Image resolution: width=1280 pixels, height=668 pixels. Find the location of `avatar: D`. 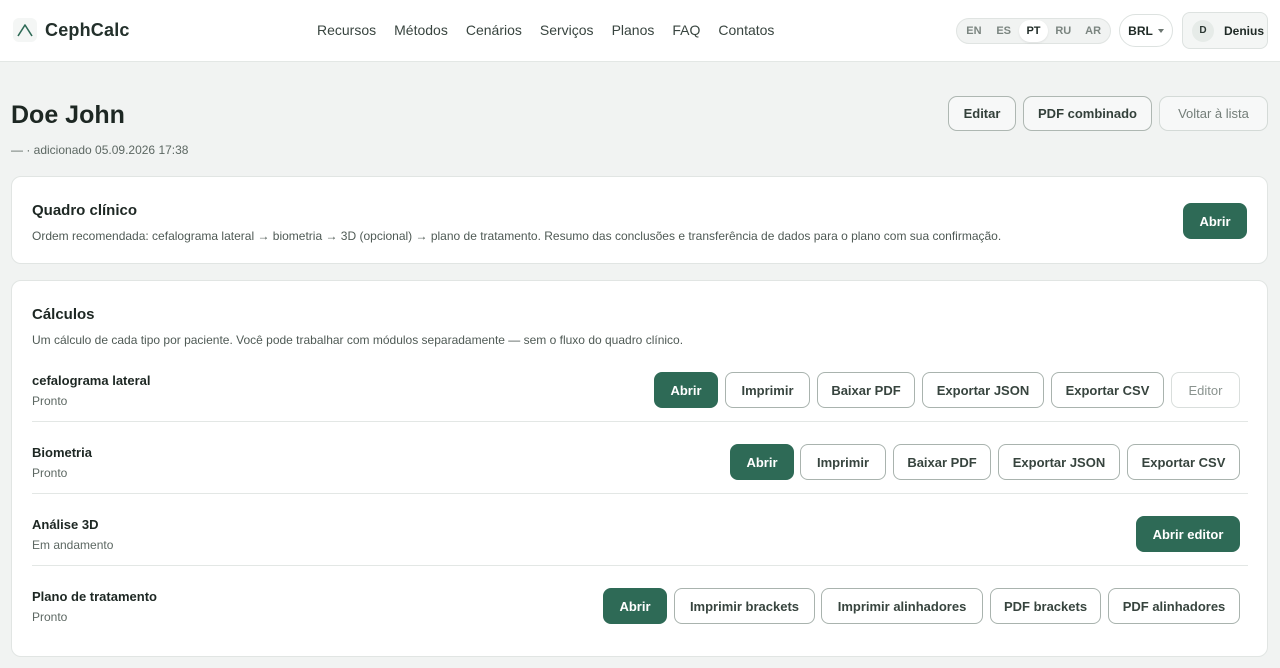

avatar: D is located at coordinates (1203, 30).